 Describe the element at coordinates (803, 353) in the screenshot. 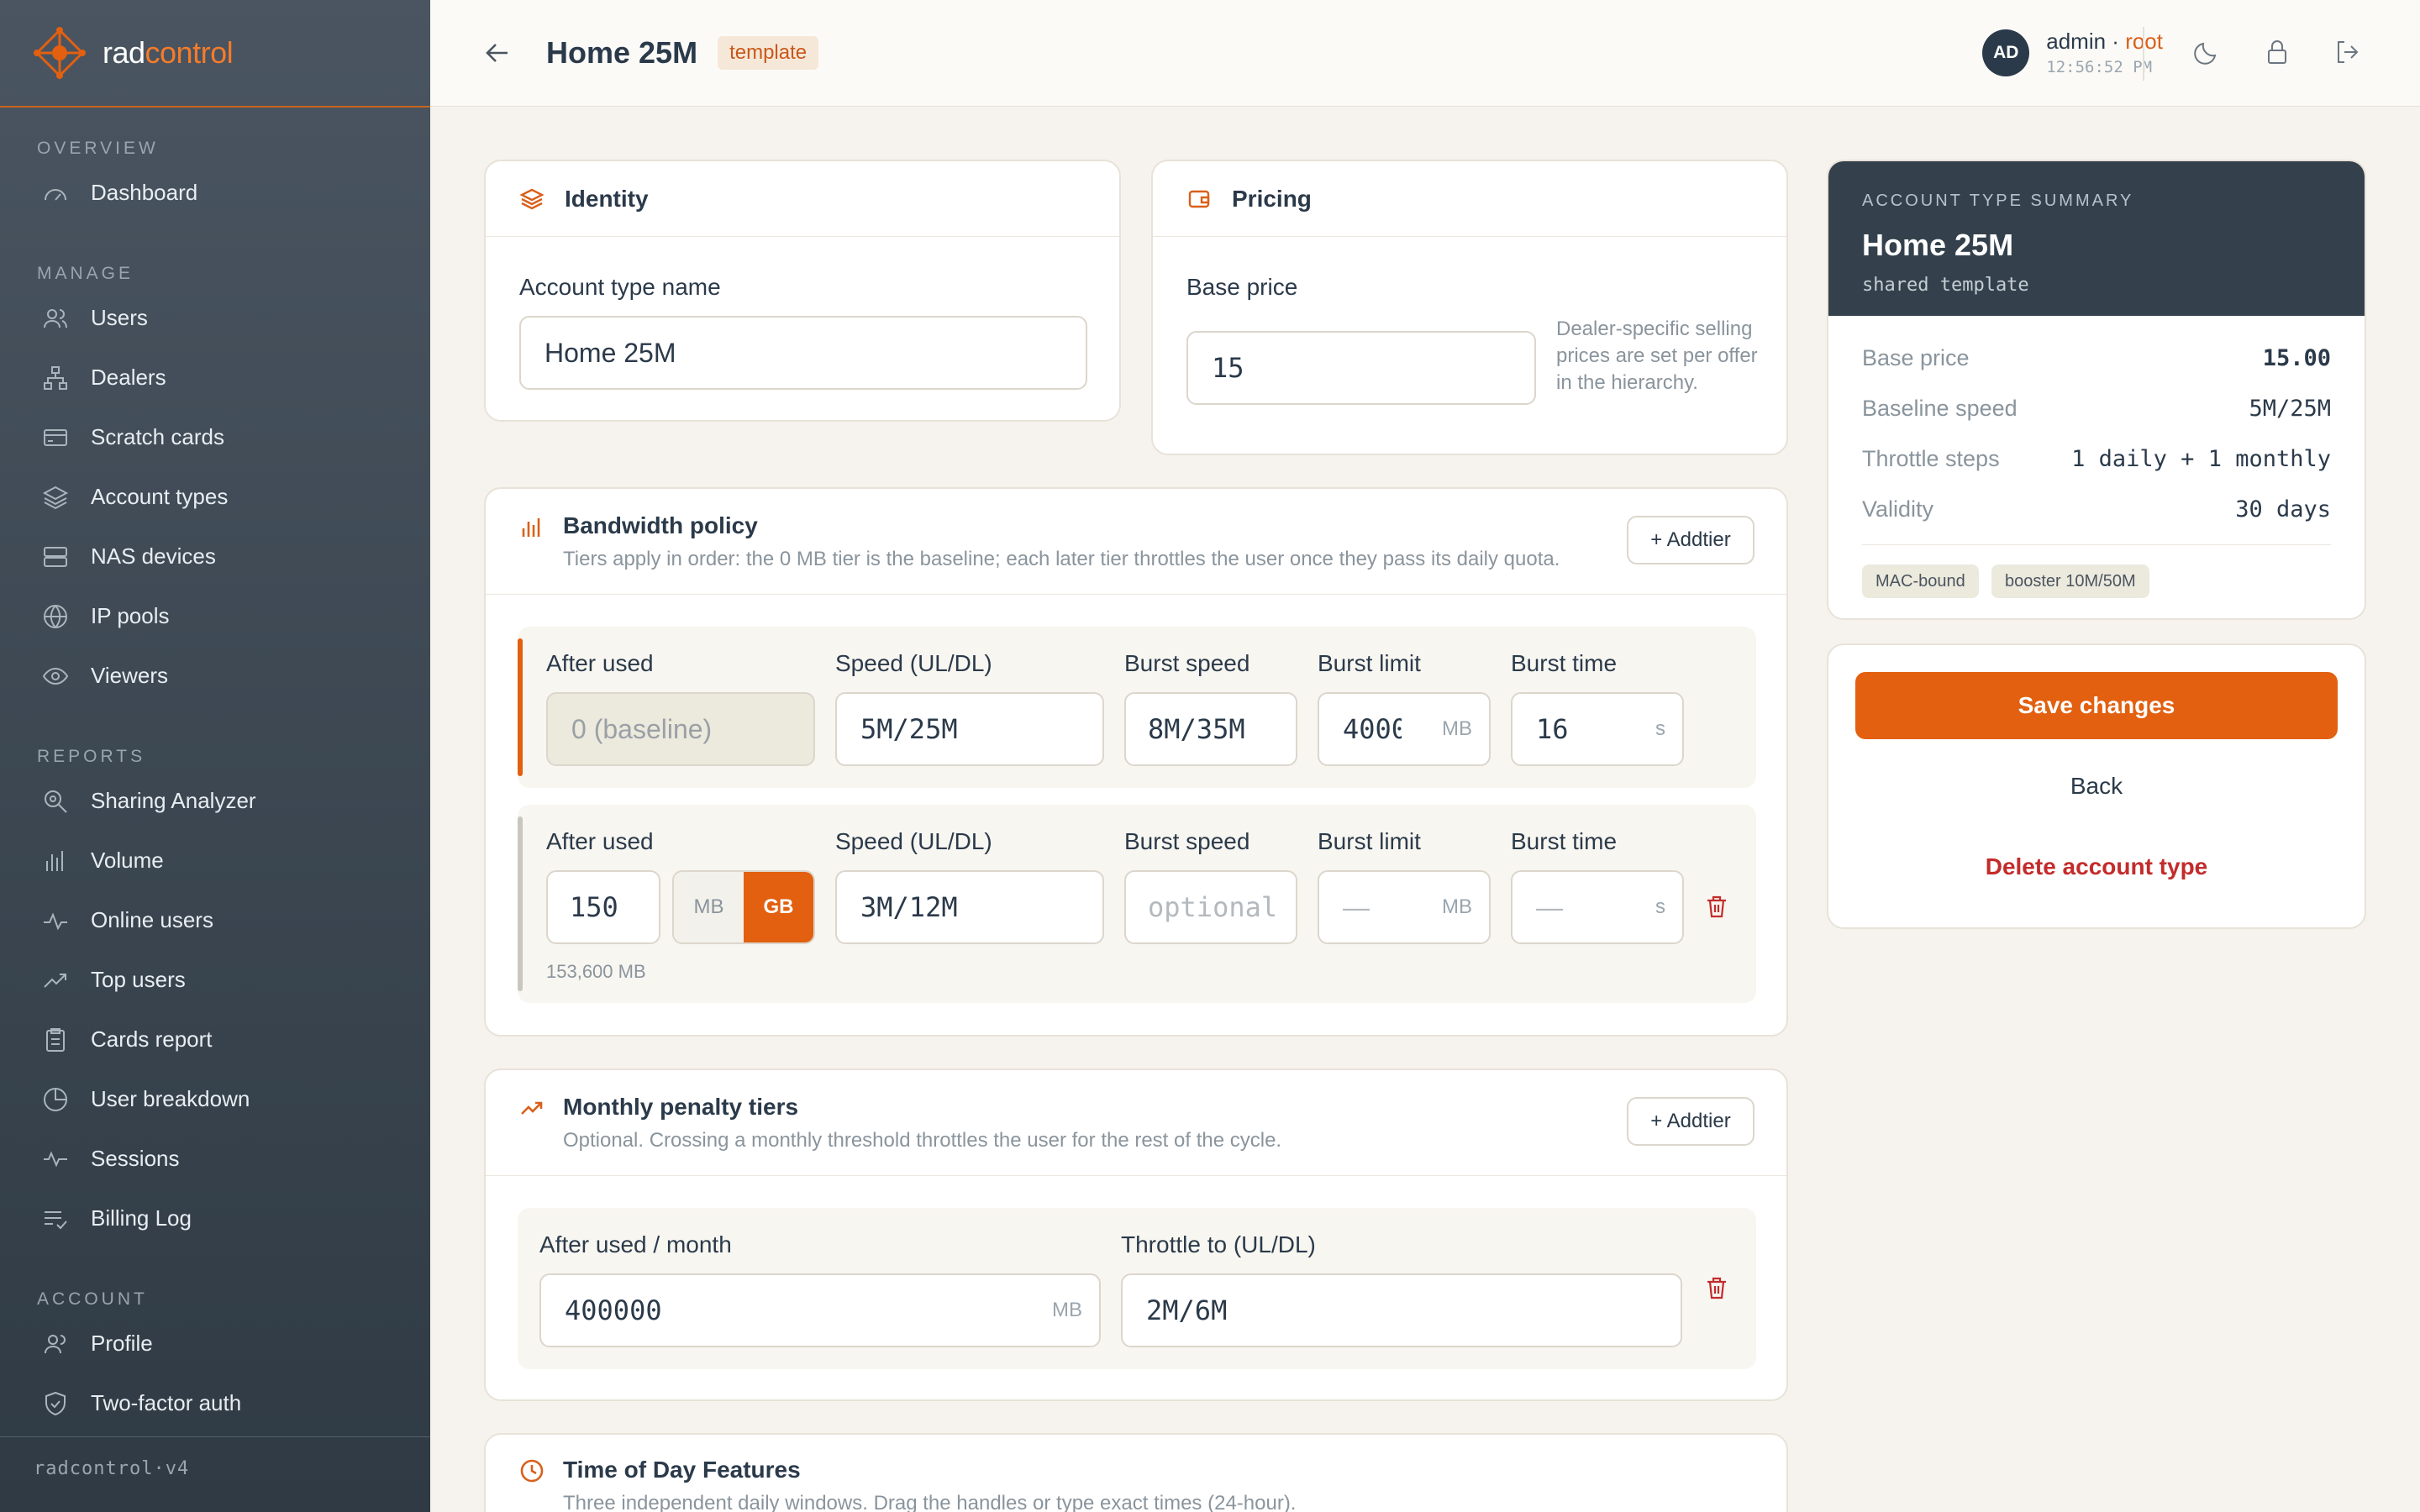

I see `account-type-name-input: Home 25M` at that location.